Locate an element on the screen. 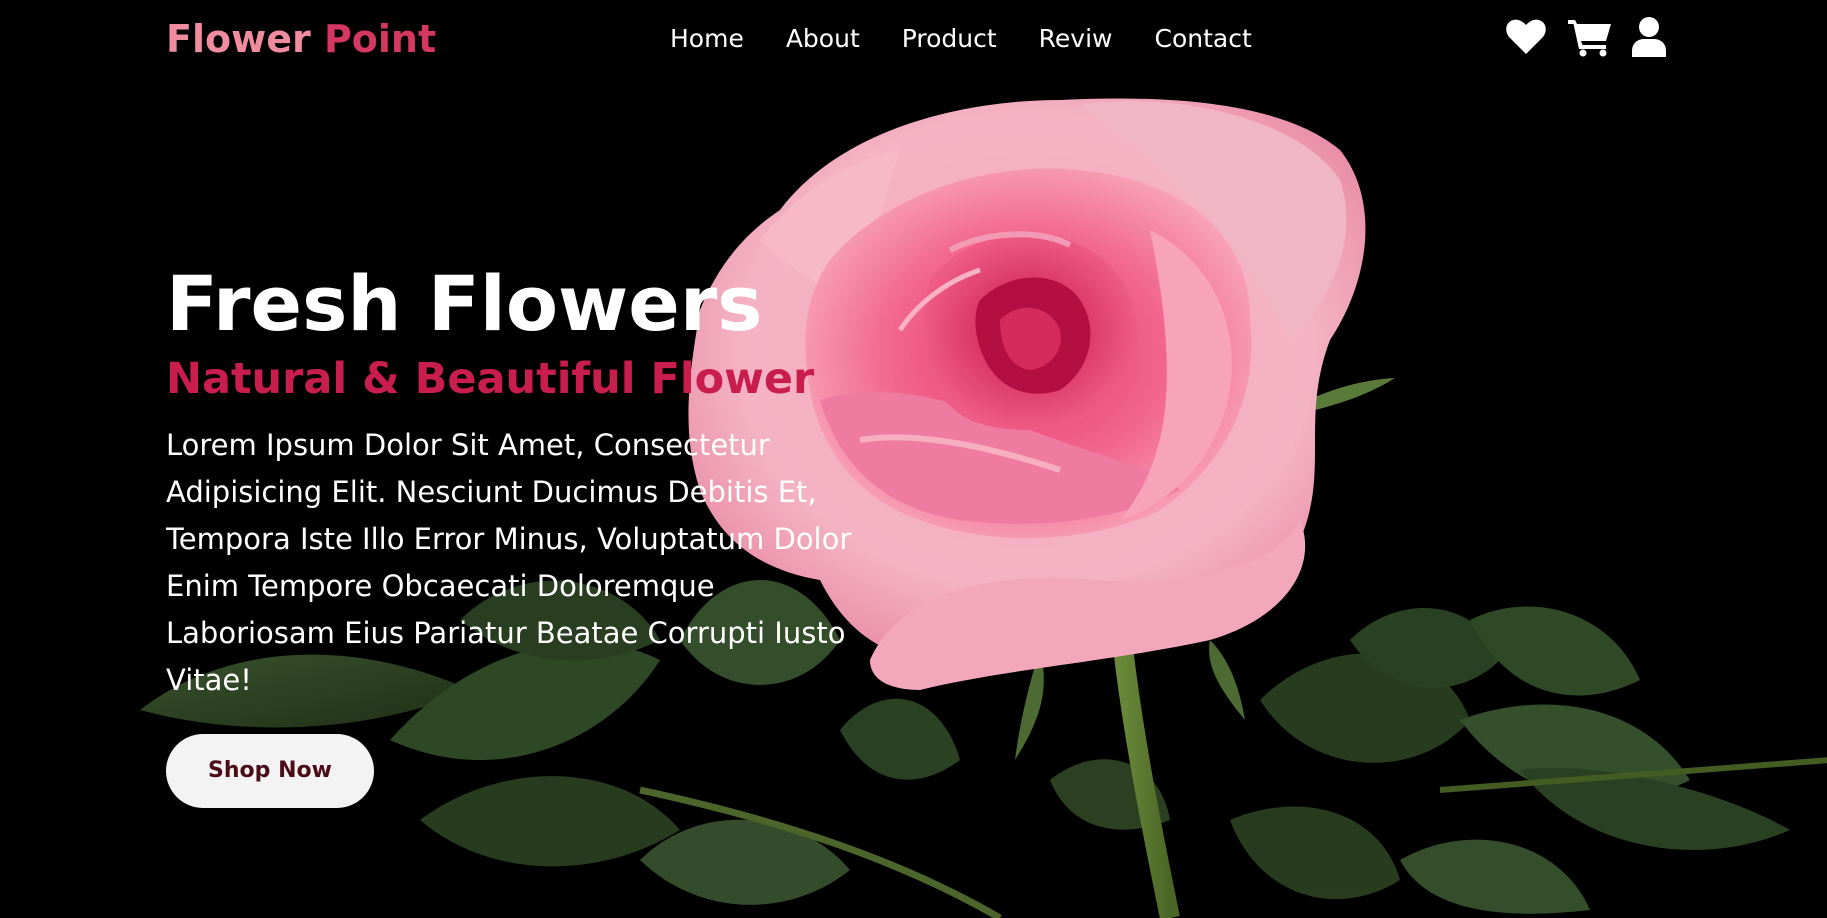  brand-logo: Flower Point is located at coordinates (301, 39).